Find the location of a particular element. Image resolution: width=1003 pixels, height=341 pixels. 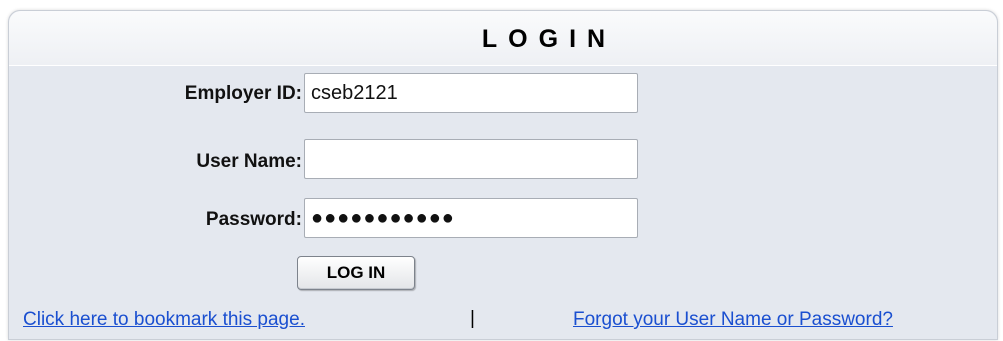

employer-id-input: cseb2121 is located at coordinates (471, 93).